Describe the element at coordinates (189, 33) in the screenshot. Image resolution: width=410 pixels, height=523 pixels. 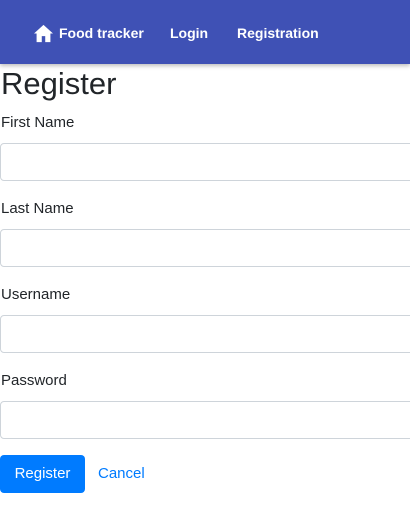
I see `nav-link-login: Login` at that location.